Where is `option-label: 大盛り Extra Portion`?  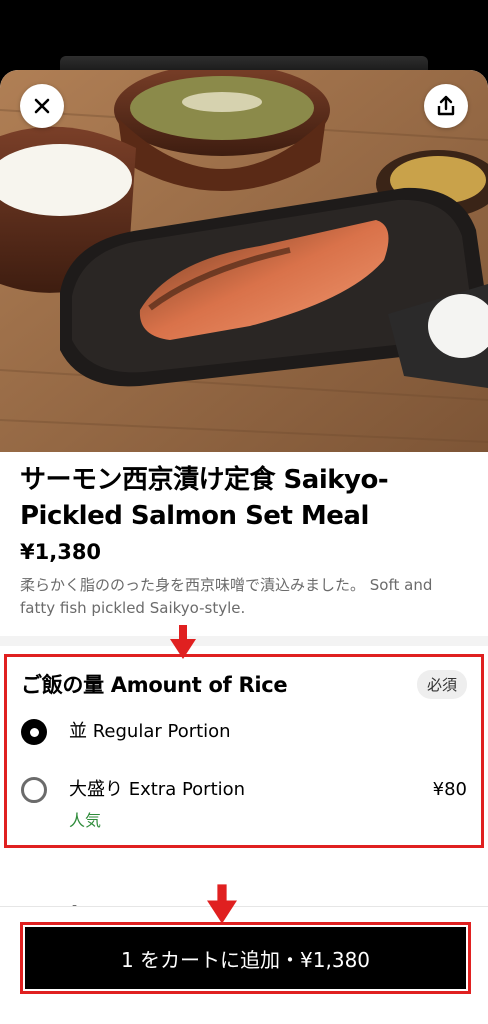 option-label: 大盛り Extra Portion is located at coordinates (157, 789).